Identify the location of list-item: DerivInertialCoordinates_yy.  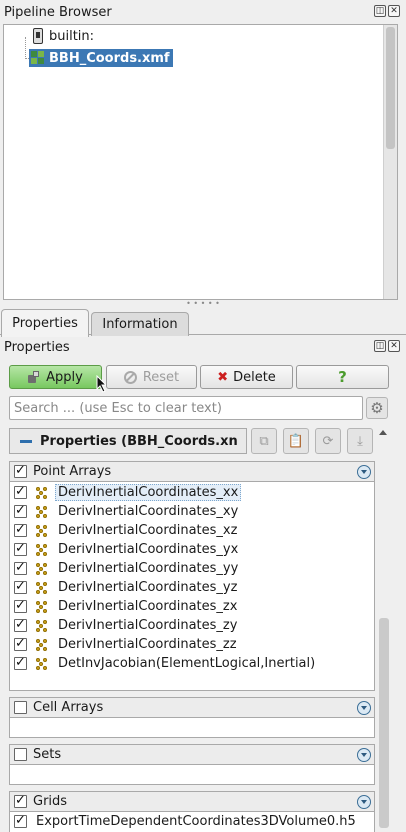
(193, 568).